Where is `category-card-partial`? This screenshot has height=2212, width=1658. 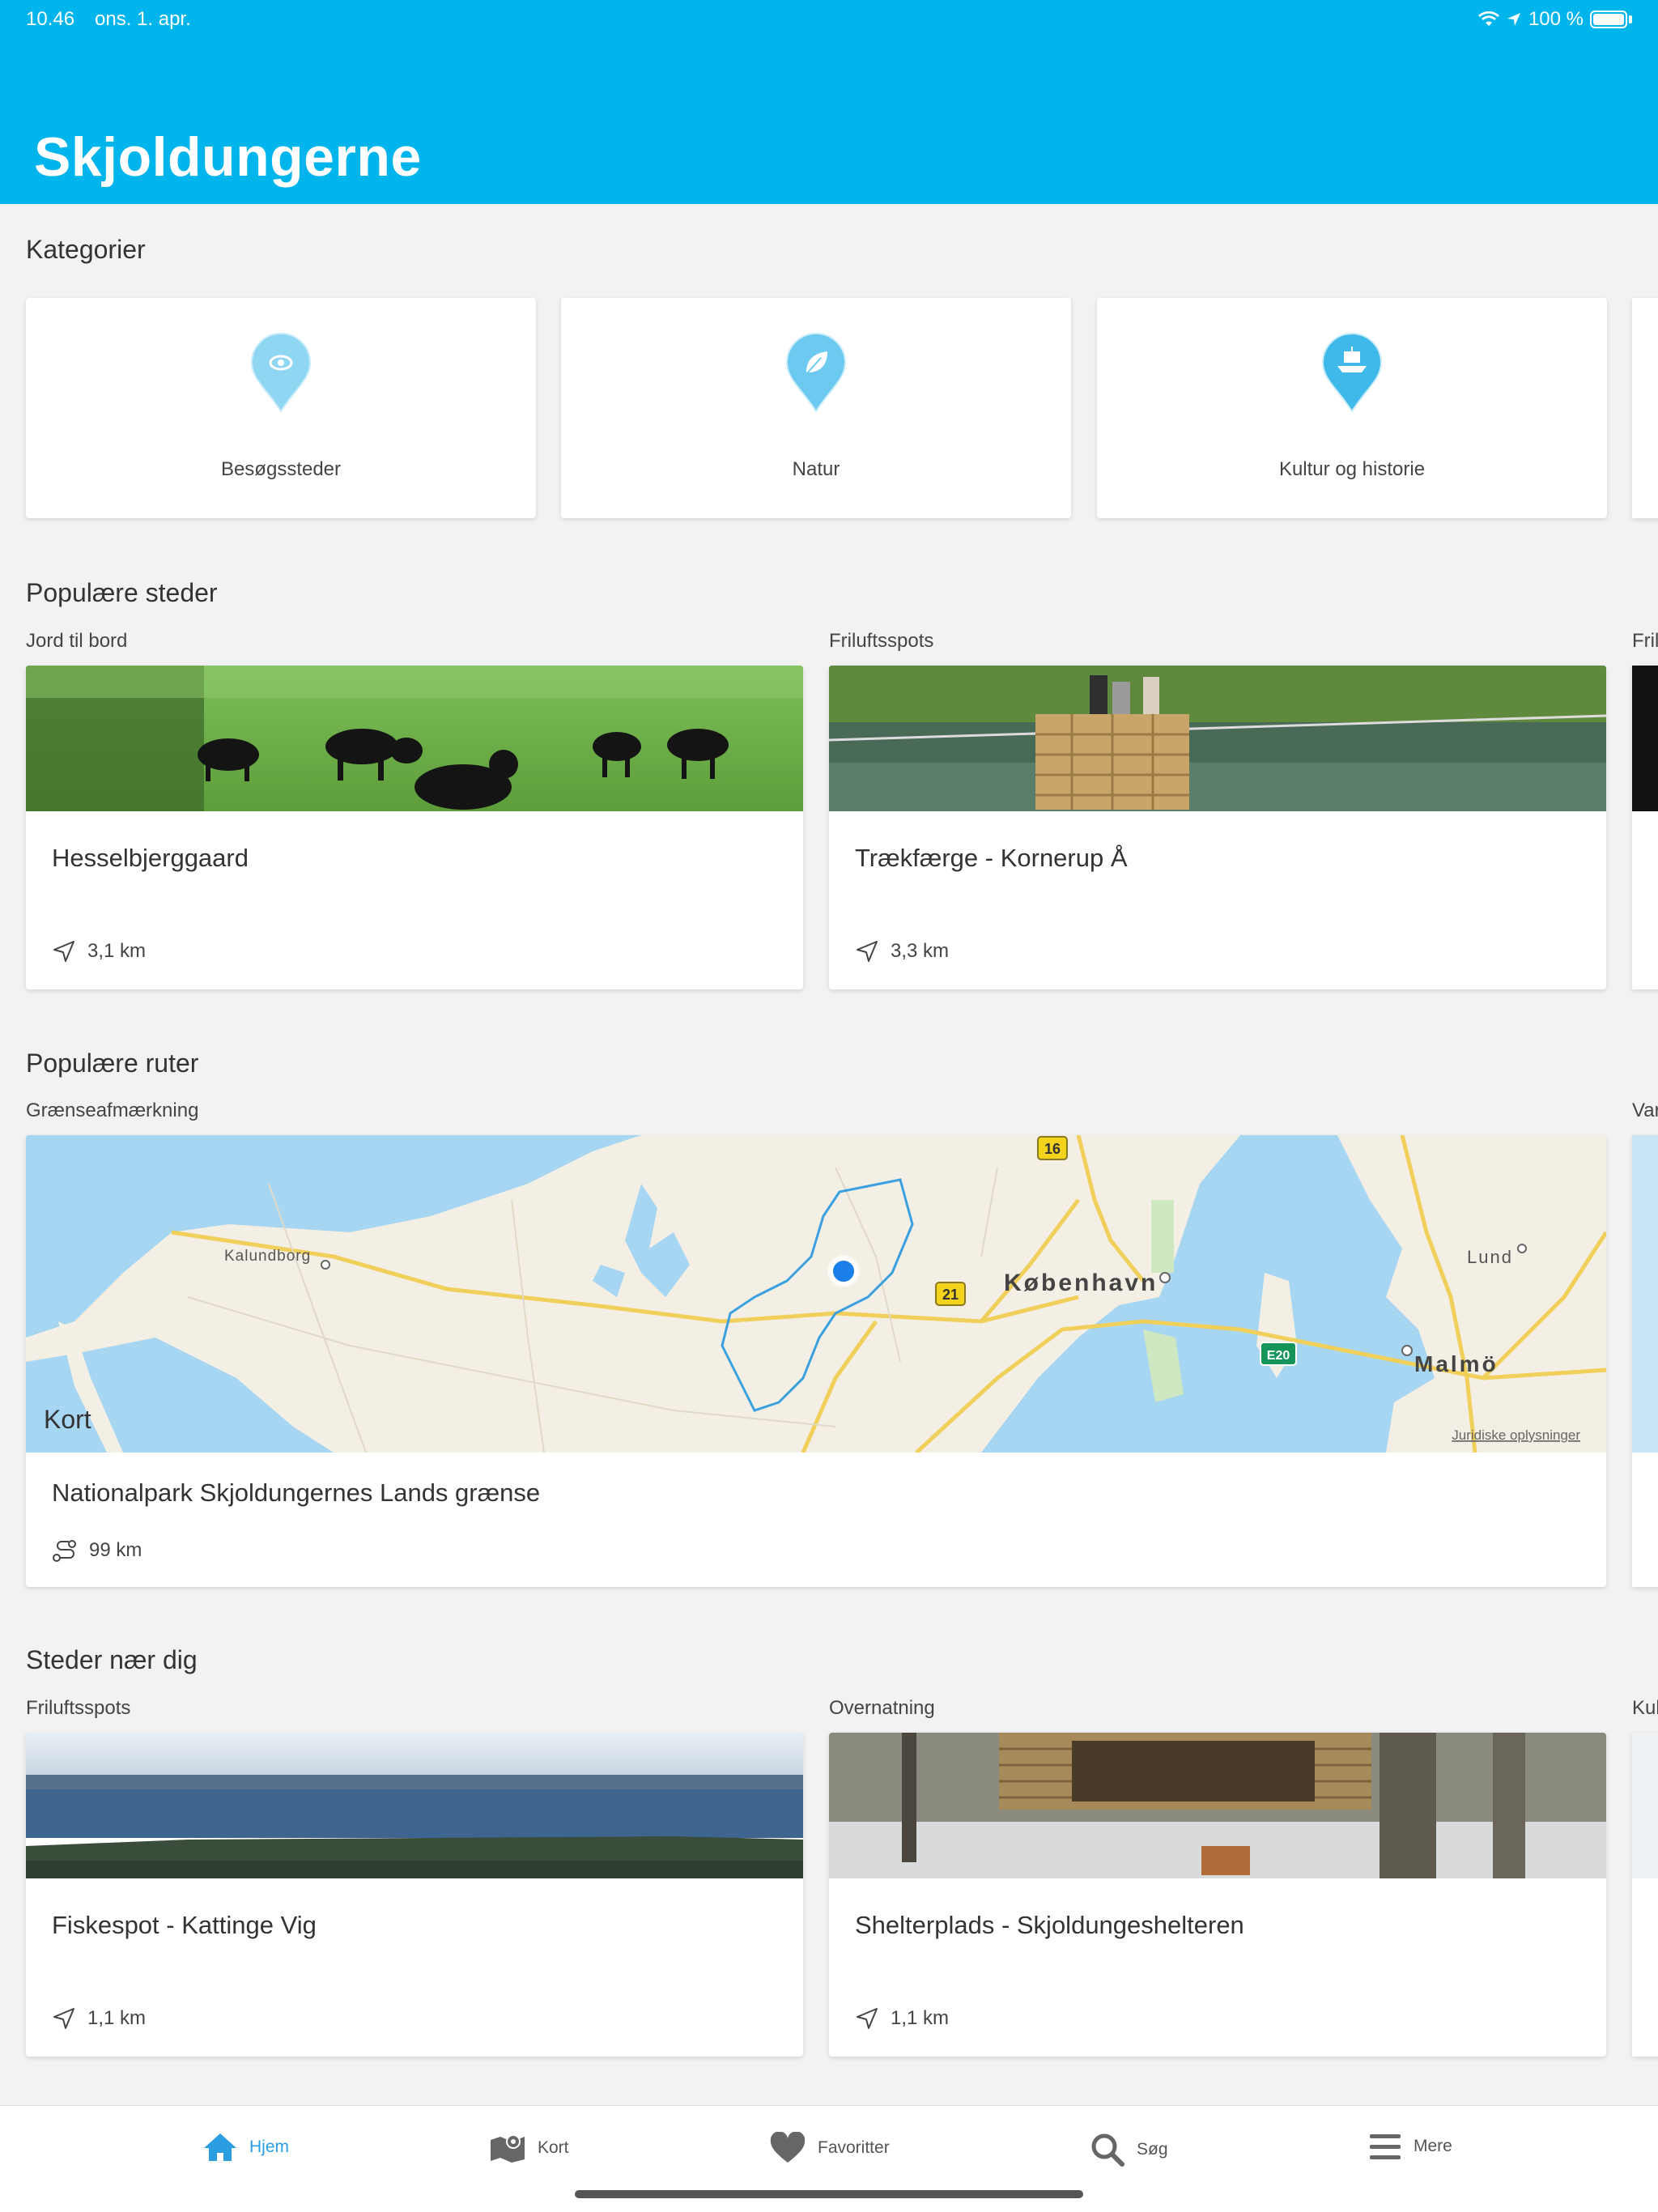 category-card-partial is located at coordinates (1645, 408).